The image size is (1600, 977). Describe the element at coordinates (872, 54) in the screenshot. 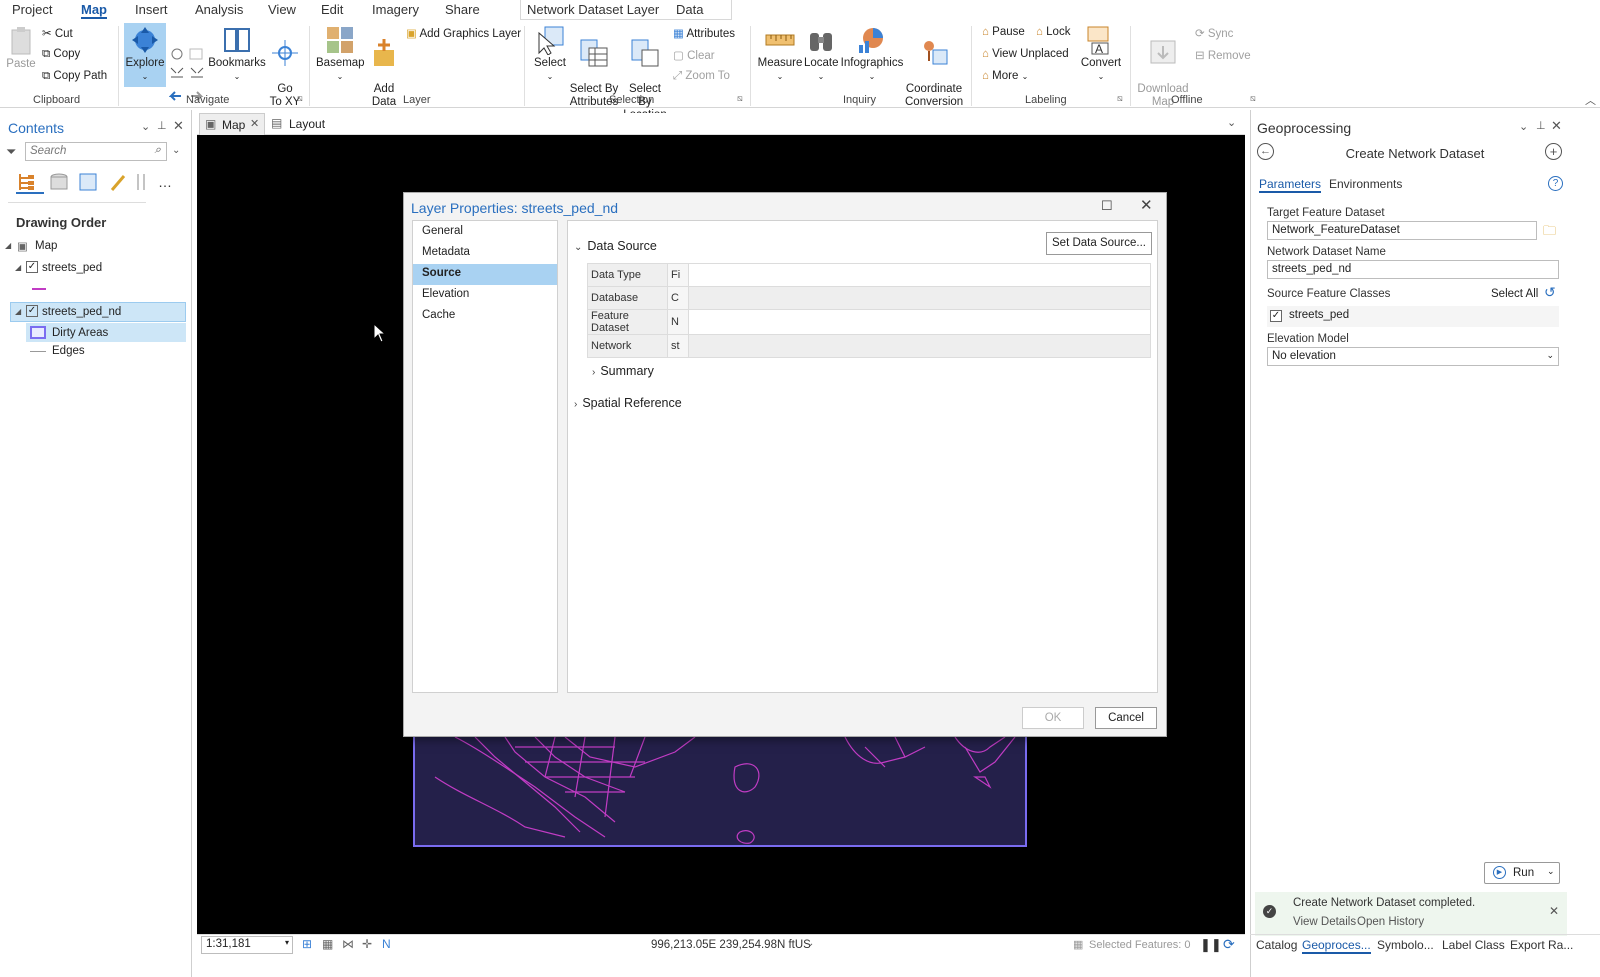

I see `infographics-button: Infographics ⌄` at that location.